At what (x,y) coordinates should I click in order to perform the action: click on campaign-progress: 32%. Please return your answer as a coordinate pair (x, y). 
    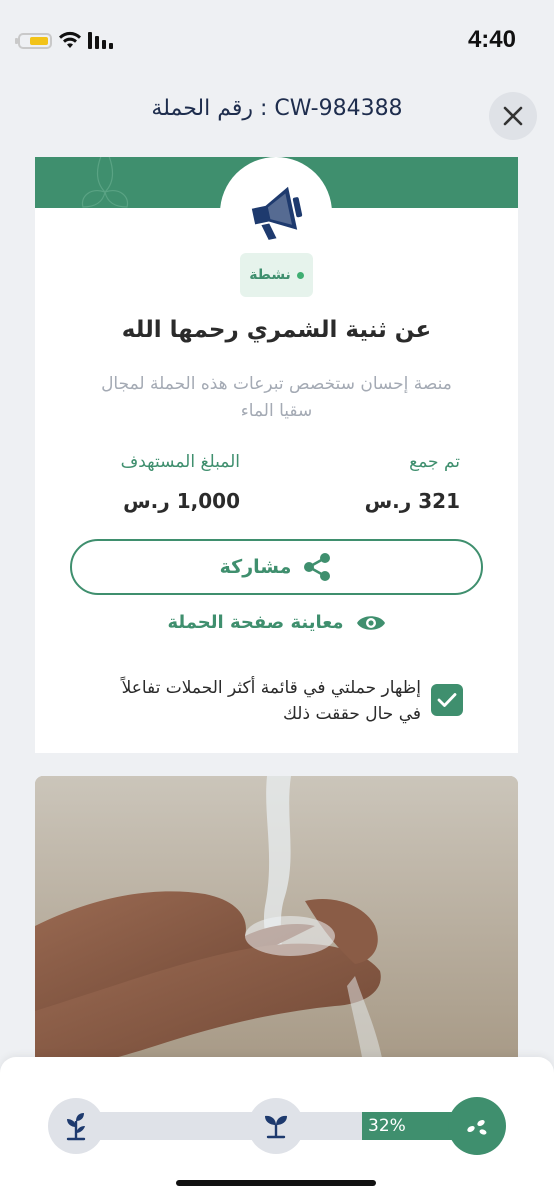
    Looking at the image, I should click on (277, 1126).